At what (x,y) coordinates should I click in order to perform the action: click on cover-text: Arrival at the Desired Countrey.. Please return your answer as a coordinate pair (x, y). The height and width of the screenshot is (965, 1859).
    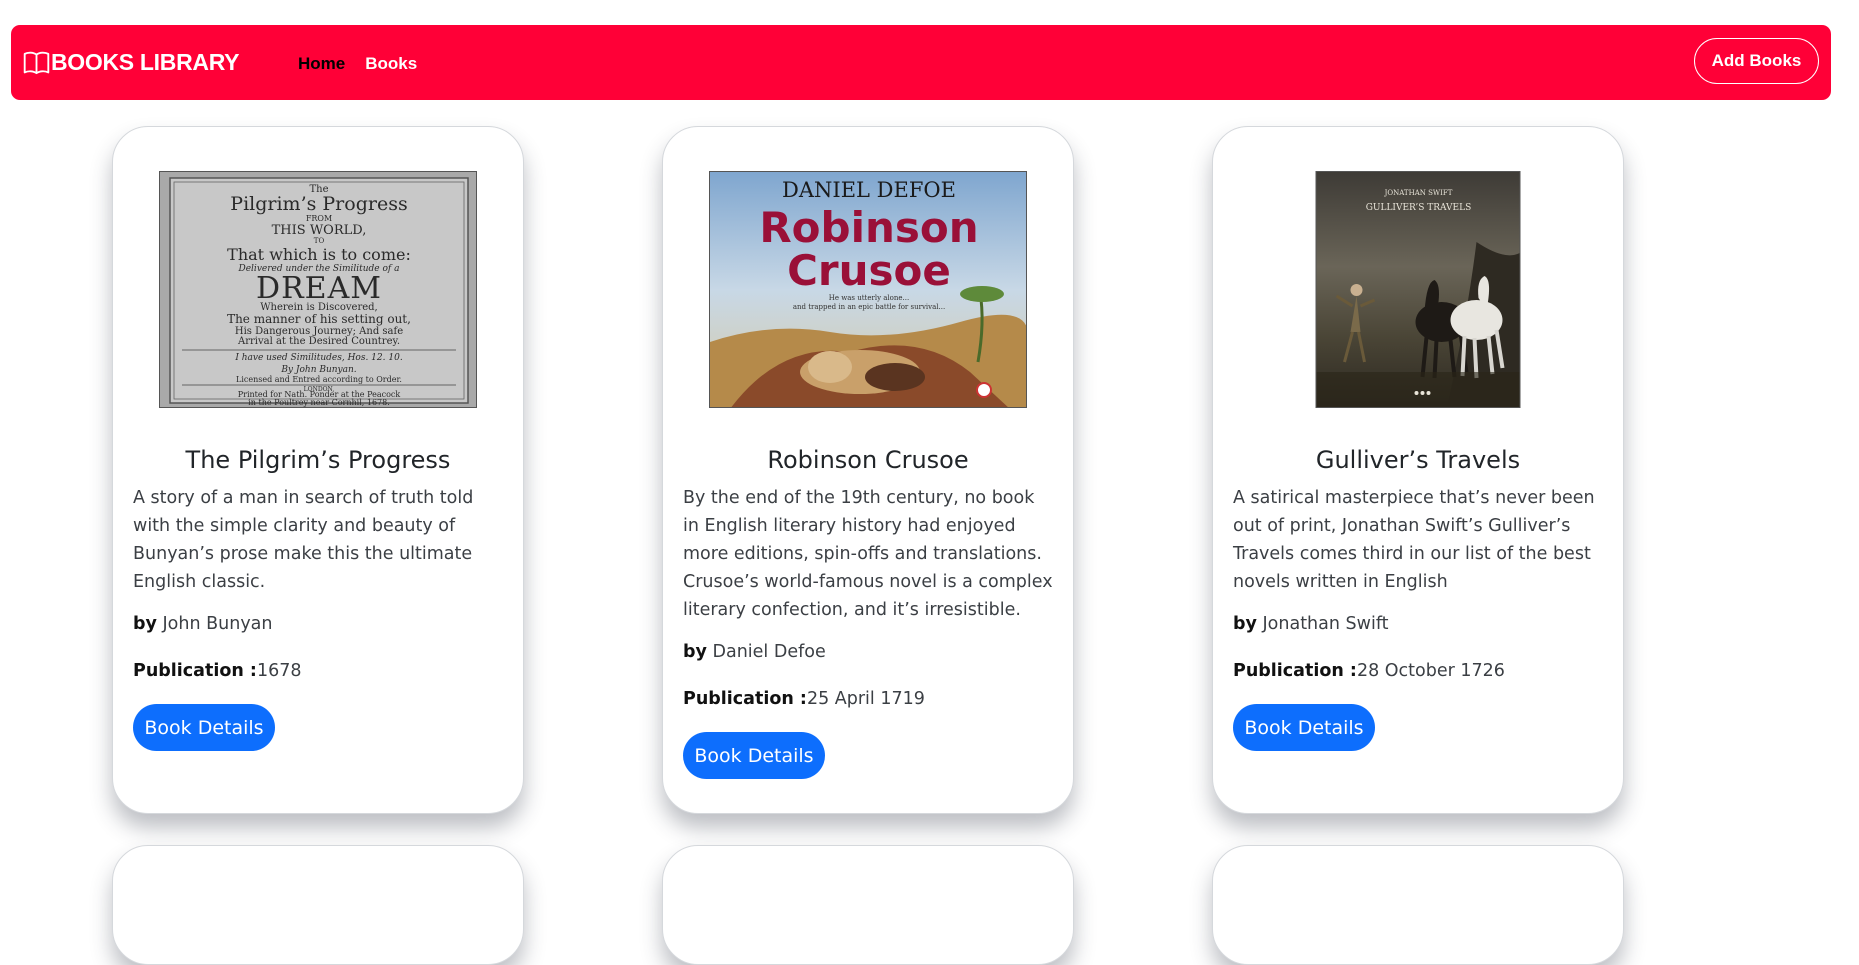
    Looking at the image, I should click on (318, 341).